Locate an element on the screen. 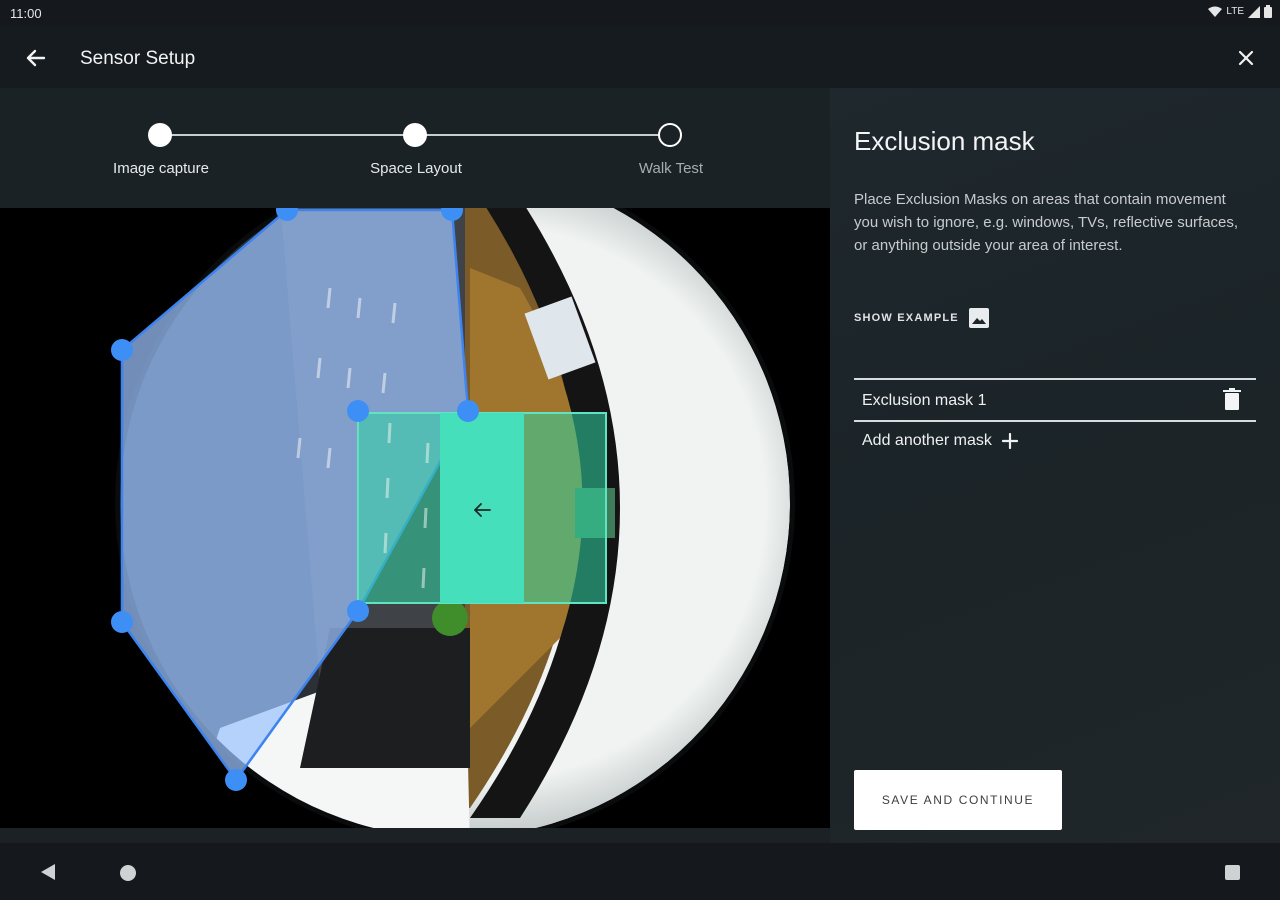  battery-icon is located at coordinates (1268, 11).